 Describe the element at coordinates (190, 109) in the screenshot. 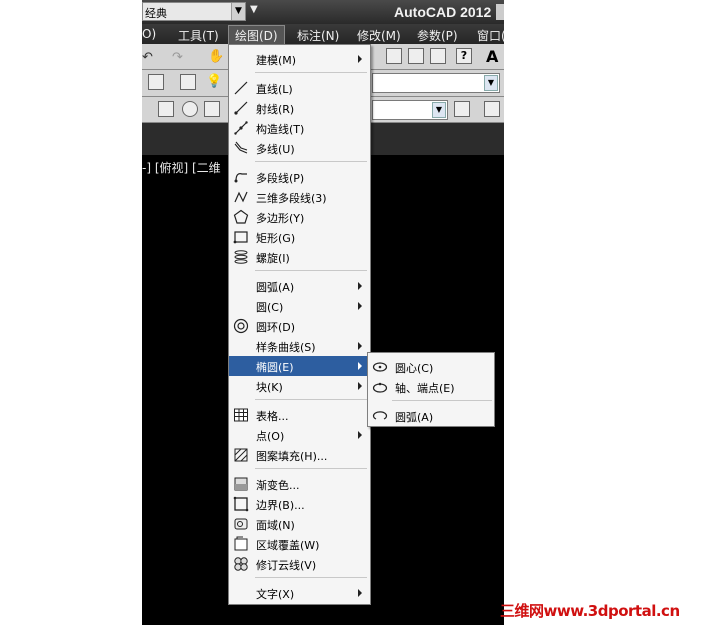

I see `circle-plus-icon` at that location.